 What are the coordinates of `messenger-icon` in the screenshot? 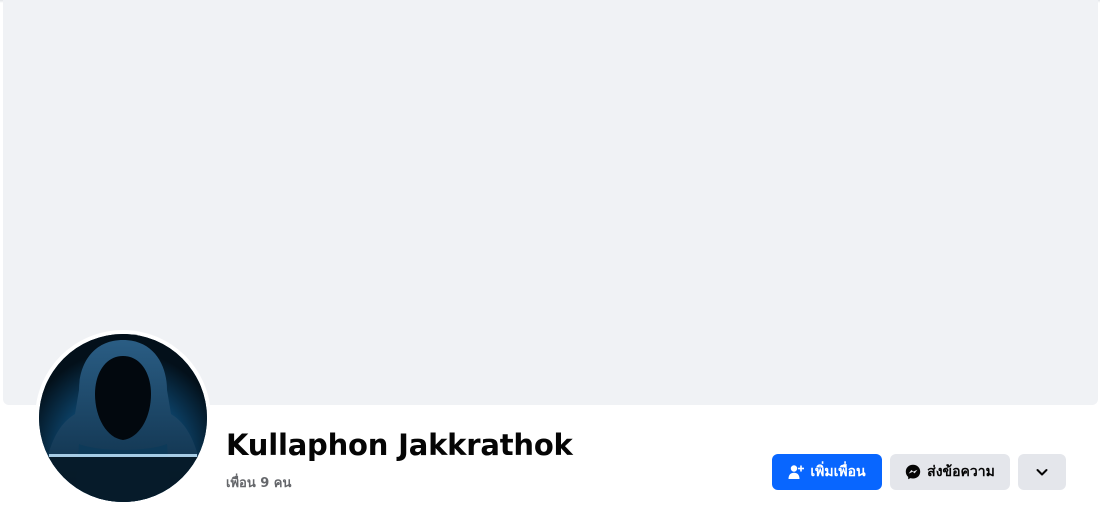 It's located at (913, 472).